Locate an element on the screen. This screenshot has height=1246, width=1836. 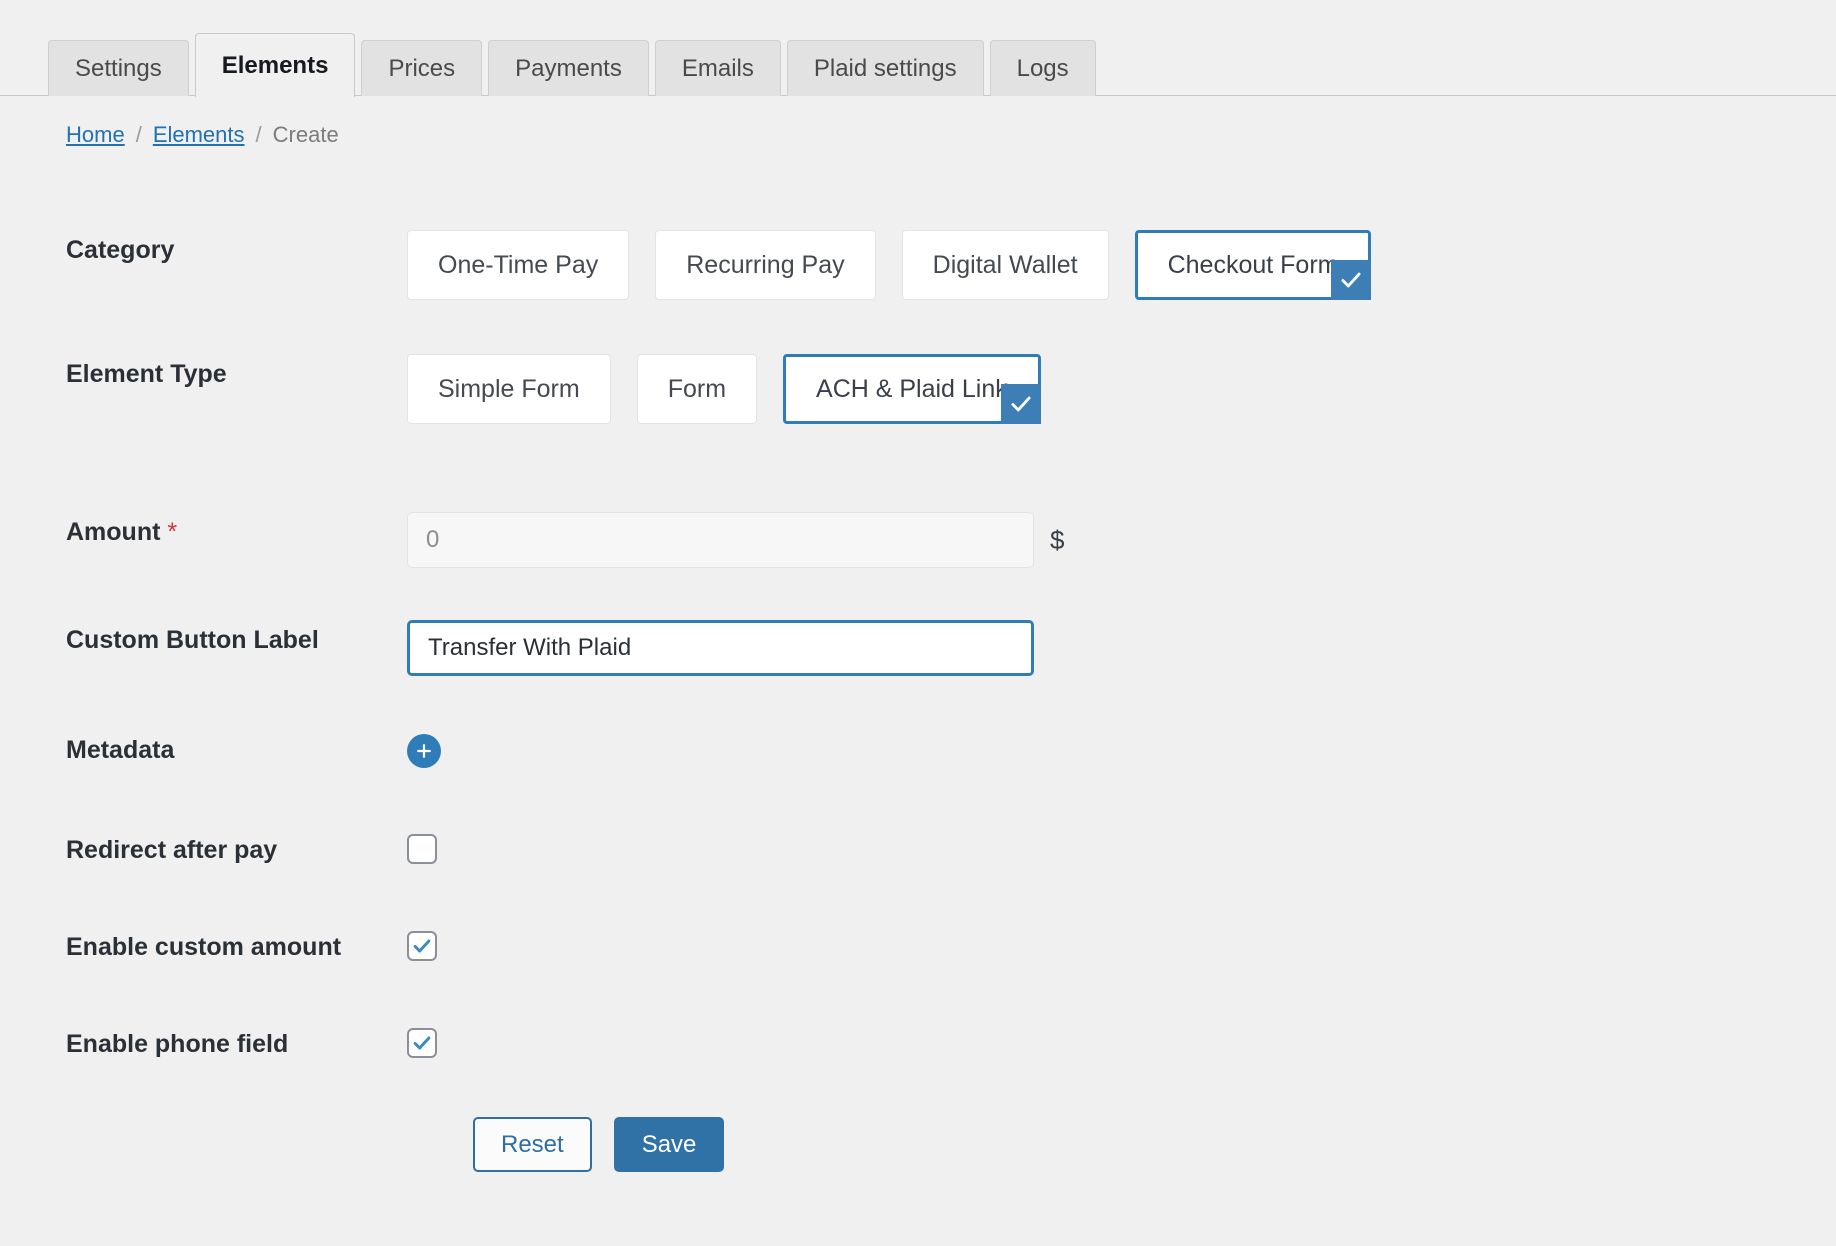
tab-label: Payments is located at coordinates (568, 68).